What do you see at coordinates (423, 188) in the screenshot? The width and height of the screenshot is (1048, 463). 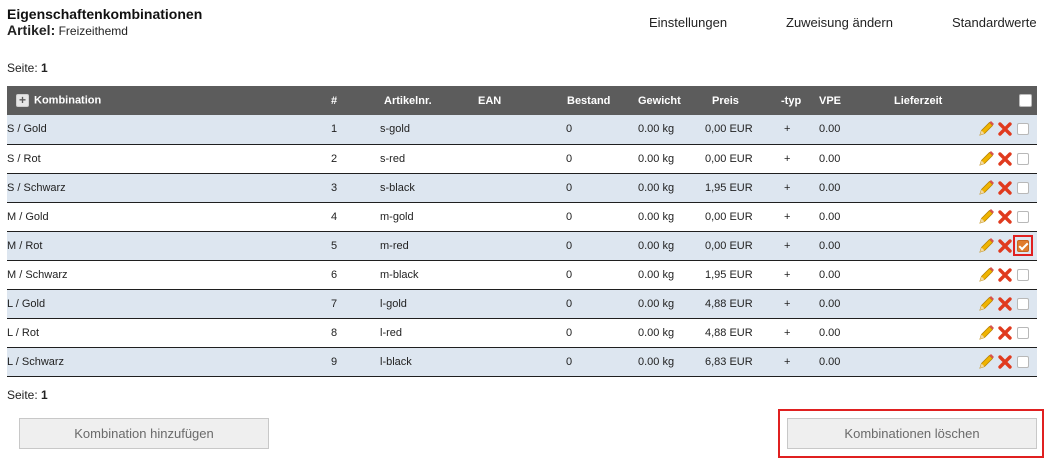 I see `cell-article-no: s-black` at bounding box center [423, 188].